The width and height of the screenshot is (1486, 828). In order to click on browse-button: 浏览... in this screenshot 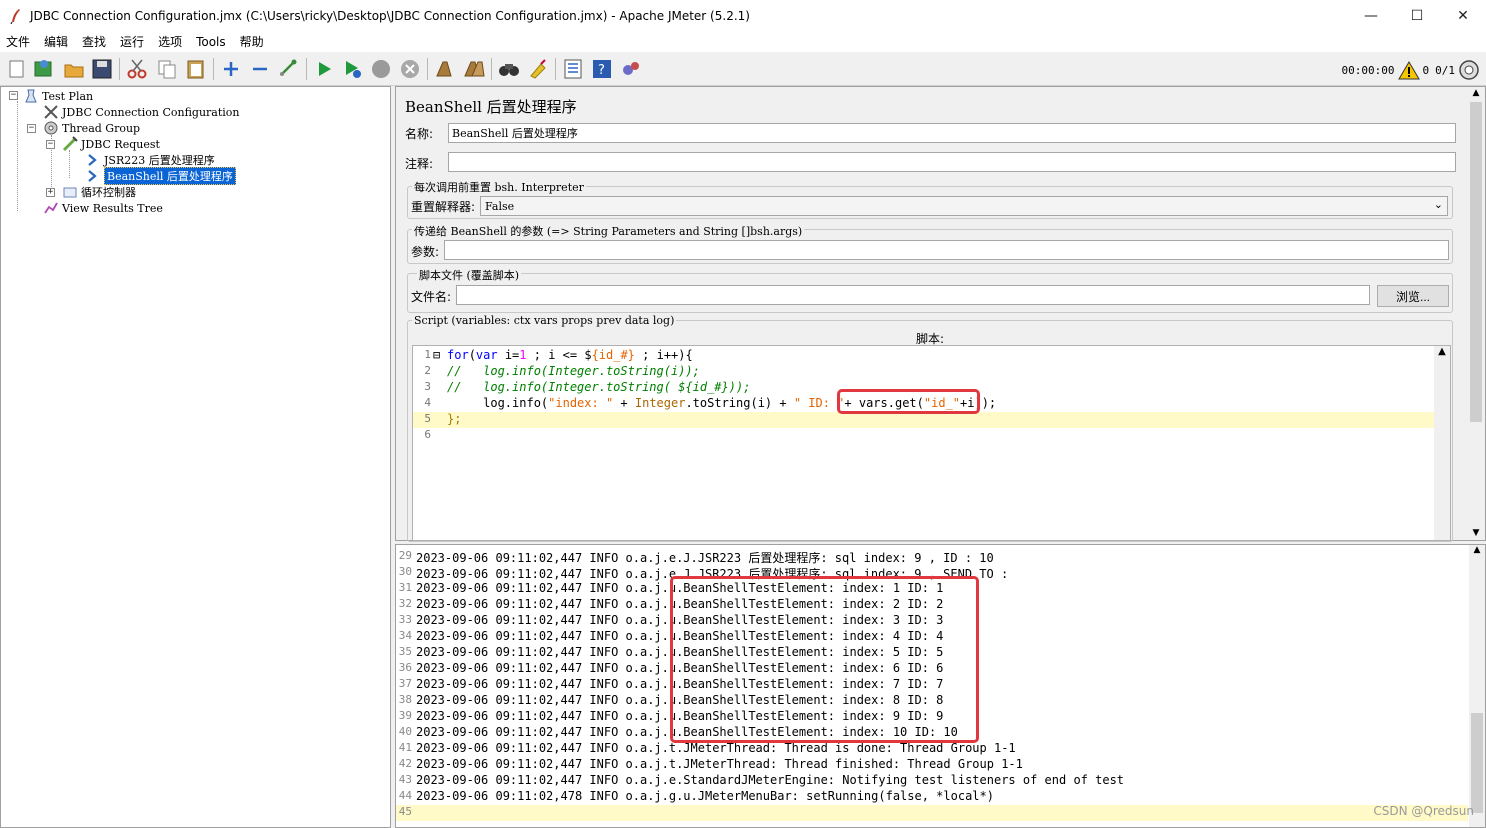, I will do `click(1413, 296)`.